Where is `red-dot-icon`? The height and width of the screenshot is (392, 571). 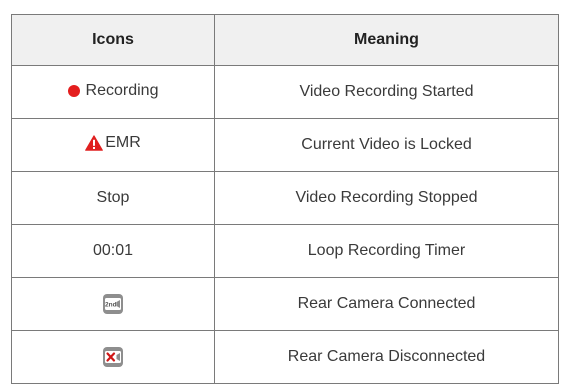
red-dot-icon is located at coordinates (73, 91).